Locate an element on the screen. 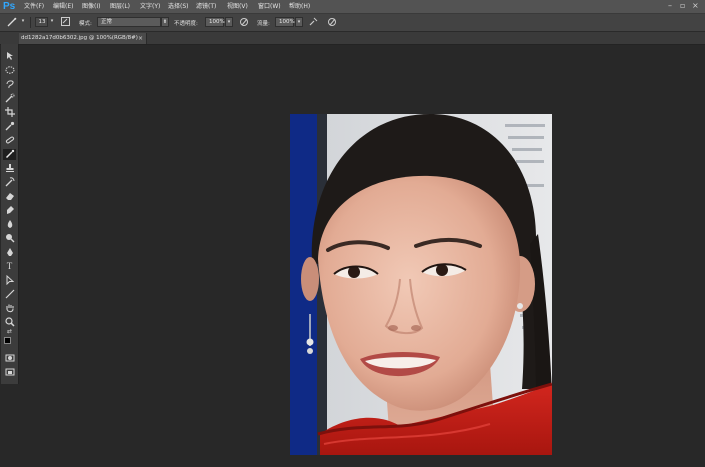 The image size is (705, 467). flow-input: 100% is located at coordinates (285, 22).